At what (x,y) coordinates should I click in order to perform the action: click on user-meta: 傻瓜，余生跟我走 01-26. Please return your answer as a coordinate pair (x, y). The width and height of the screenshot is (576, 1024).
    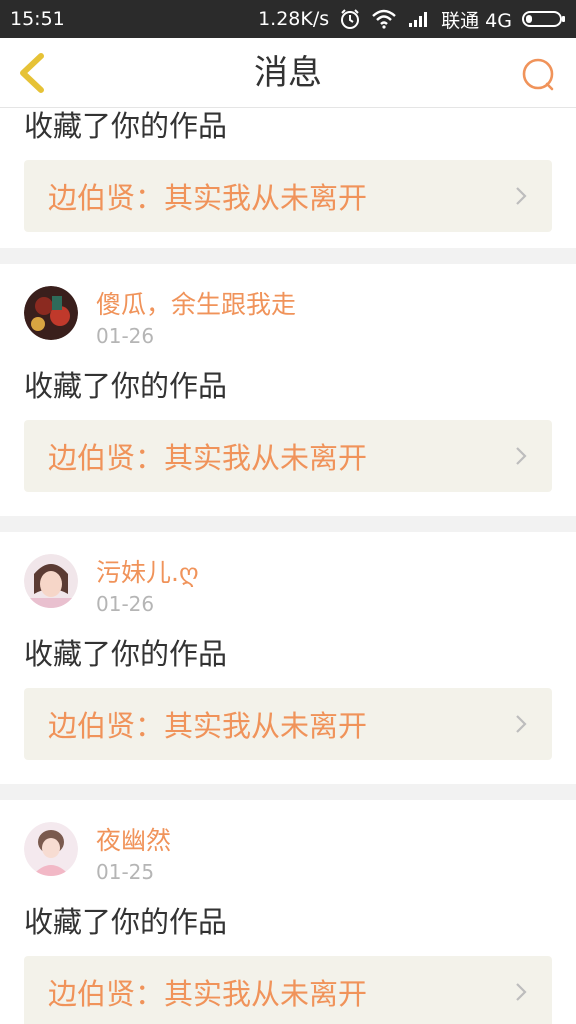
    Looking at the image, I should click on (196, 318).